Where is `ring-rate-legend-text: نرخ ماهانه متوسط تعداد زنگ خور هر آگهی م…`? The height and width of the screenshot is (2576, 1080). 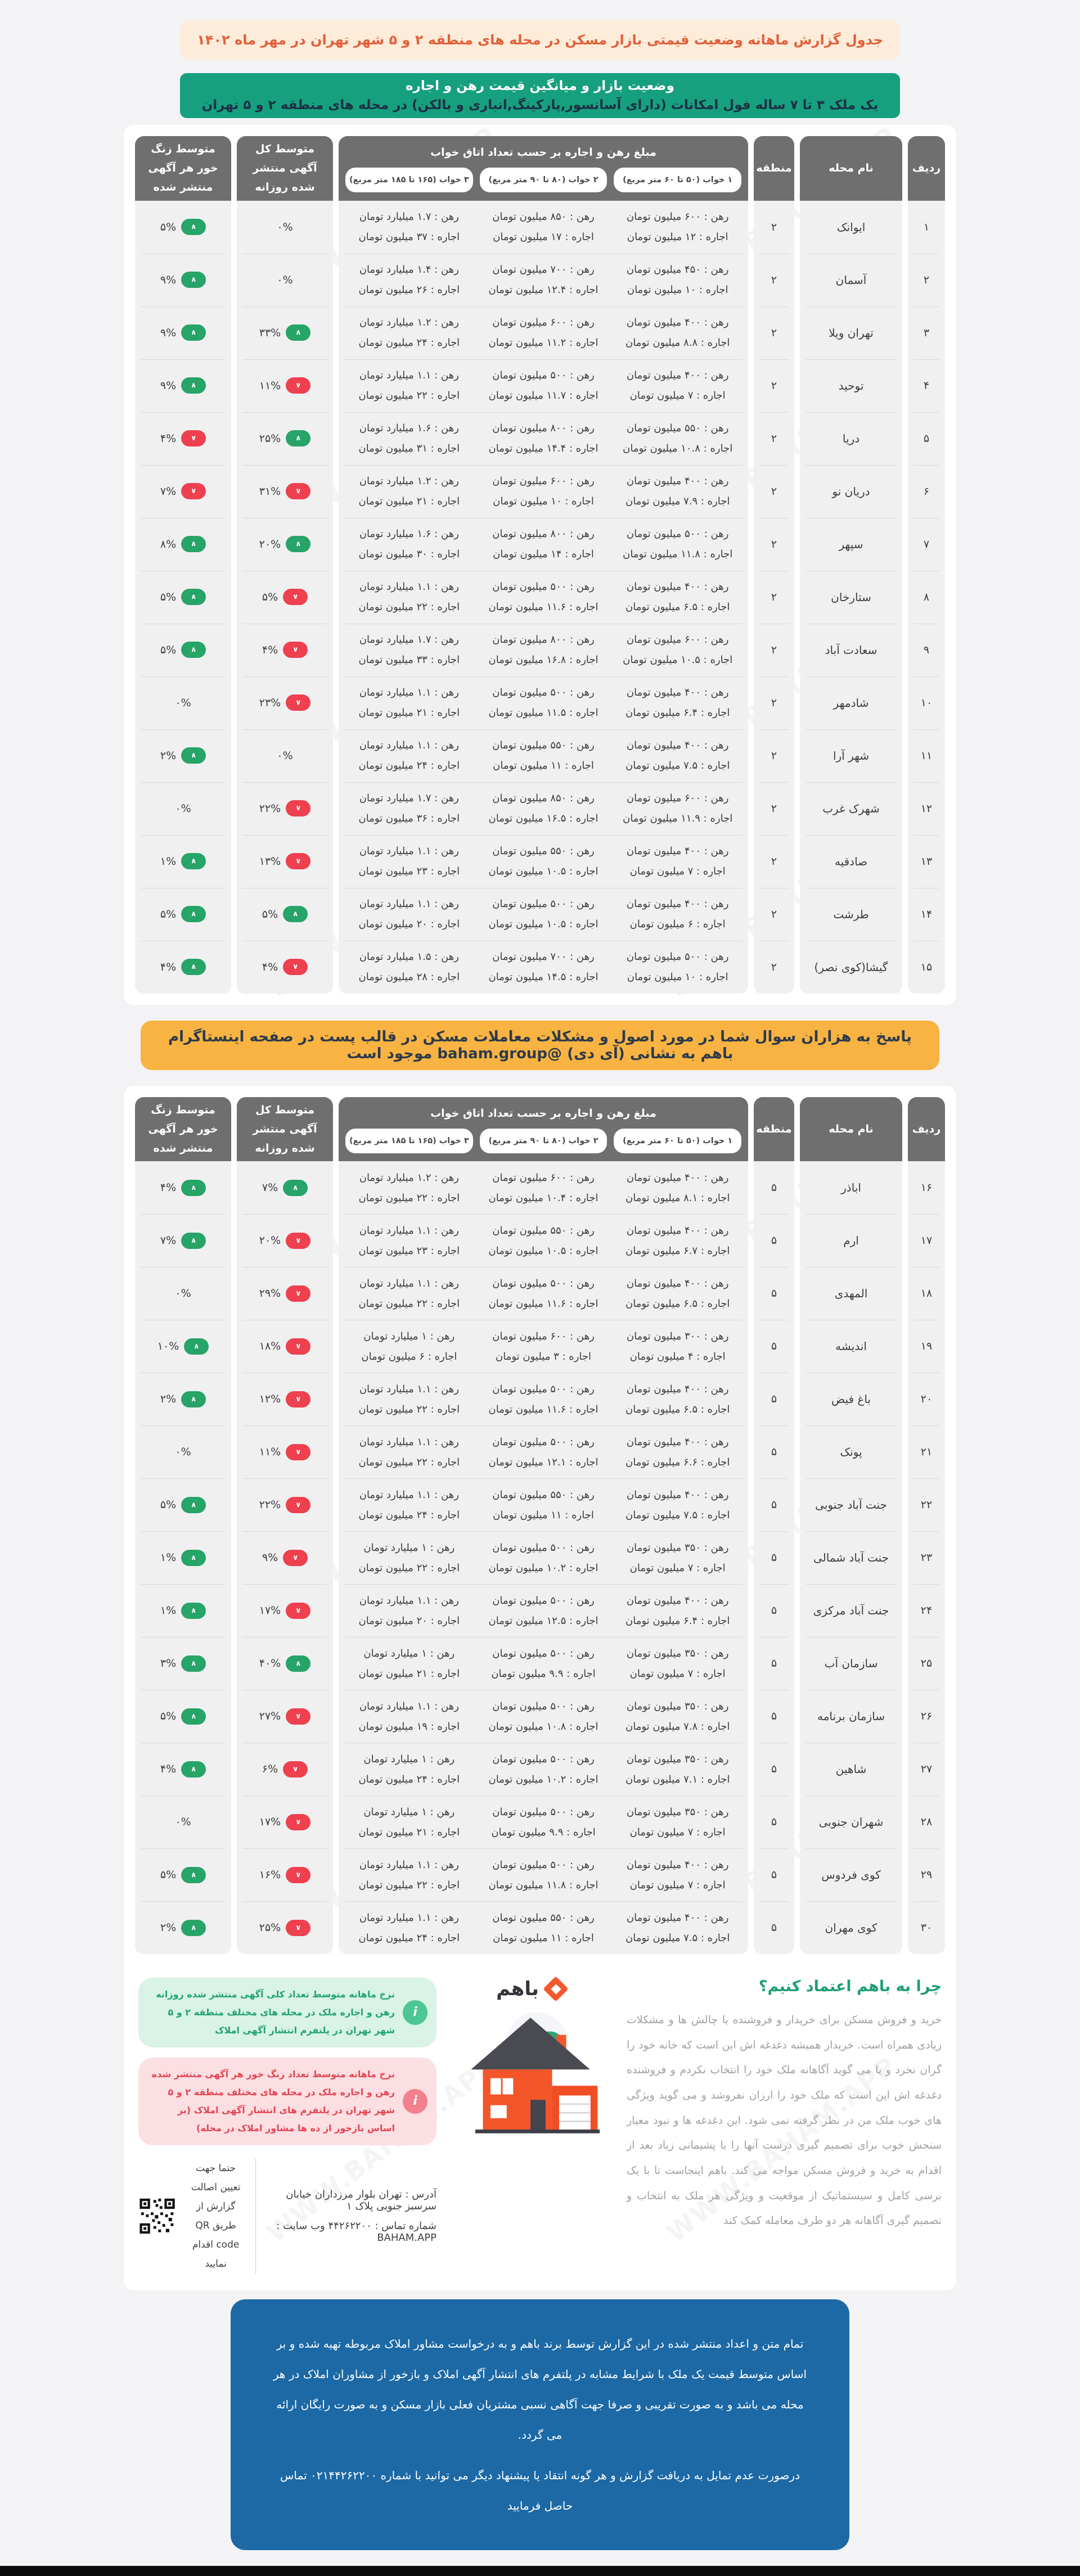
ring-rate-legend-text: نرخ ماهانه متوسط تعداد زنگ خور هر آگهی م… is located at coordinates (273, 2101).